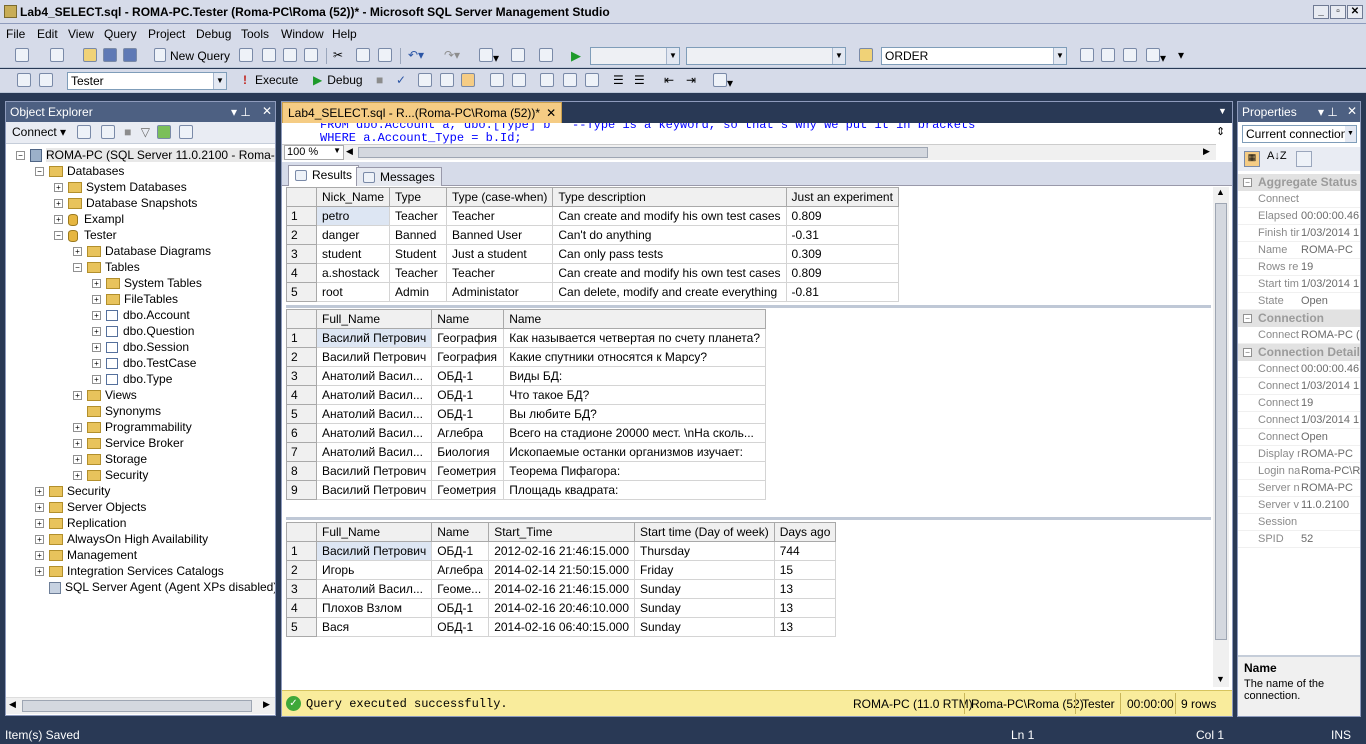 The image size is (1366, 744). What do you see at coordinates (301, 452) in the screenshot?
I see `row-number: 7` at bounding box center [301, 452].